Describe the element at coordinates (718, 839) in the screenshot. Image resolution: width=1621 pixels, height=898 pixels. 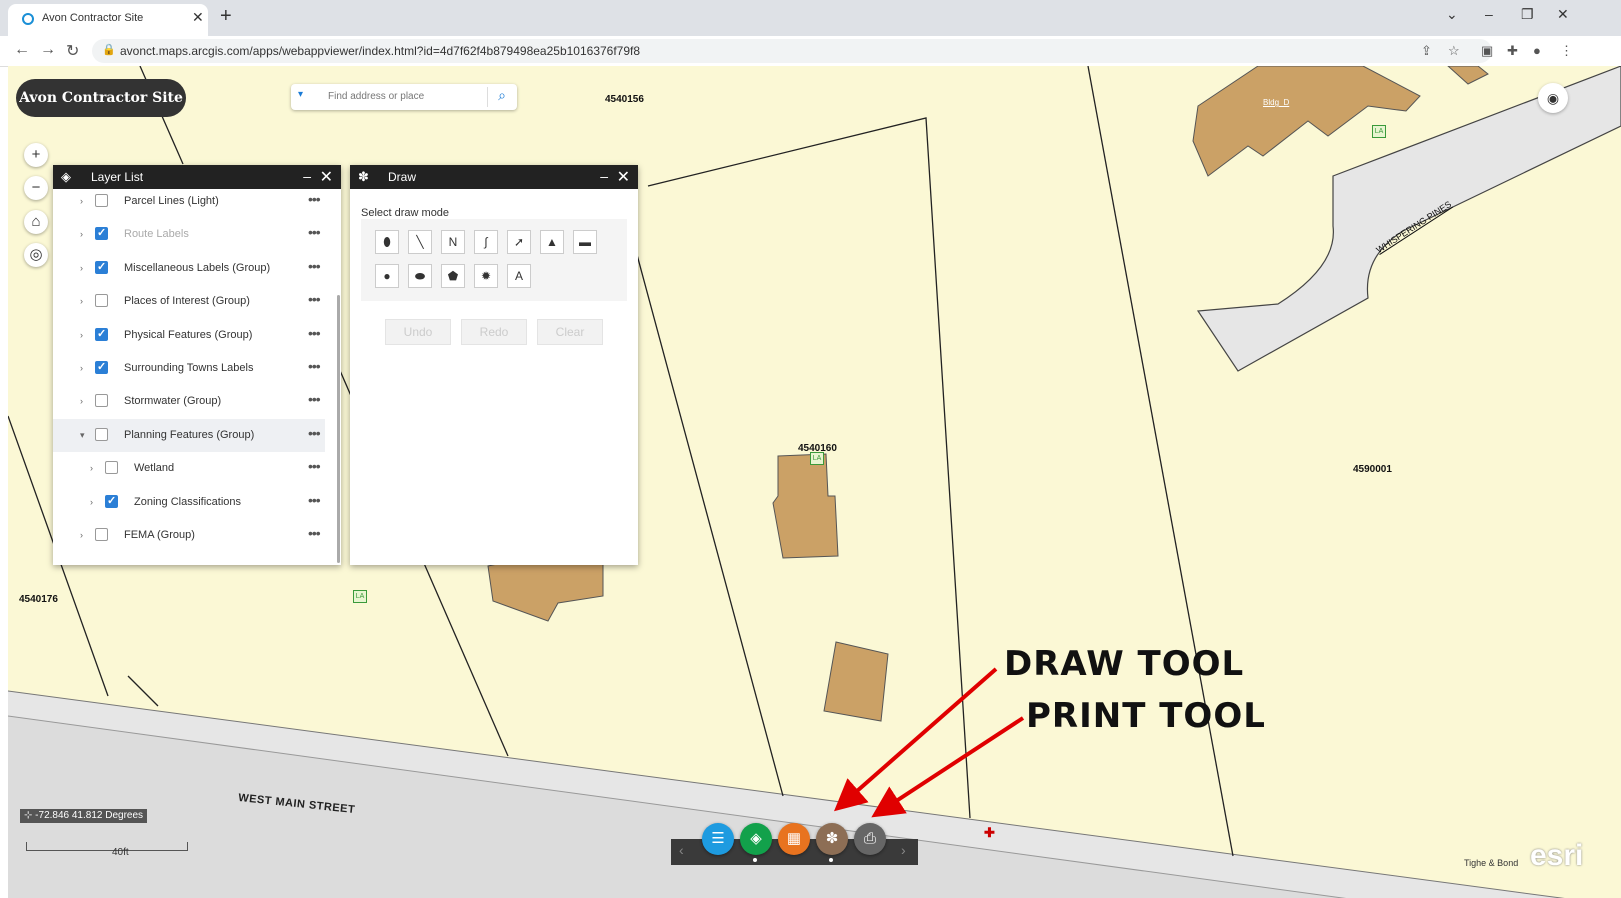
I see `list-widget-icon: ☰` at that location.